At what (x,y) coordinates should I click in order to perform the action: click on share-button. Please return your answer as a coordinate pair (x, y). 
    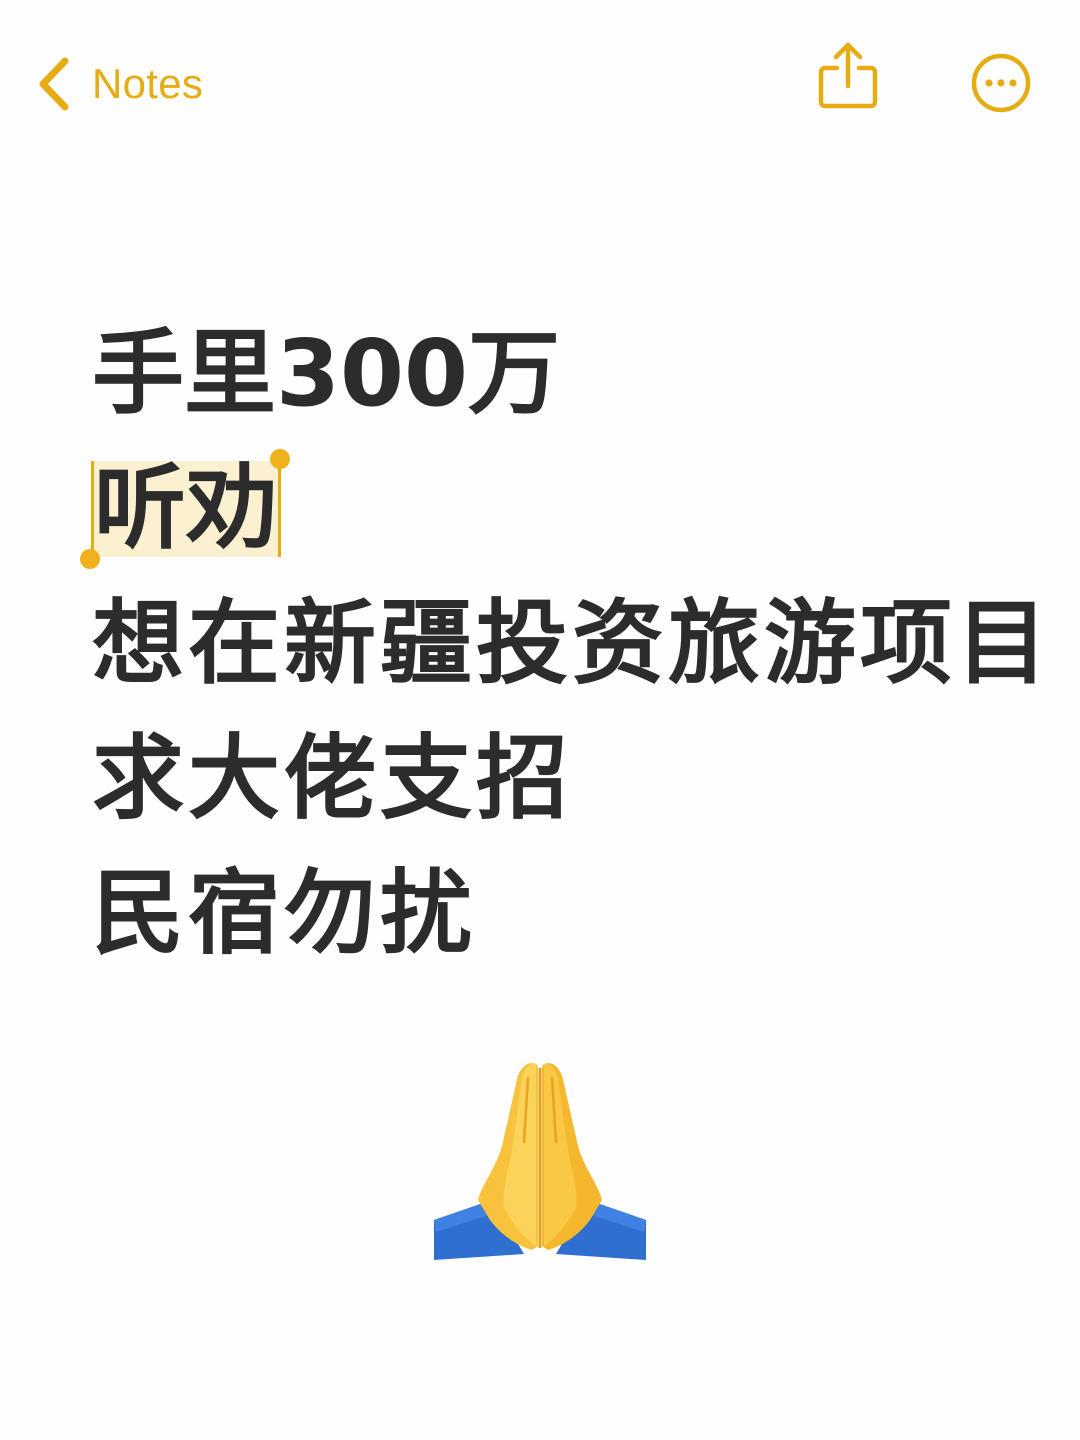
    Looking at the image, I should click on (848, 76).